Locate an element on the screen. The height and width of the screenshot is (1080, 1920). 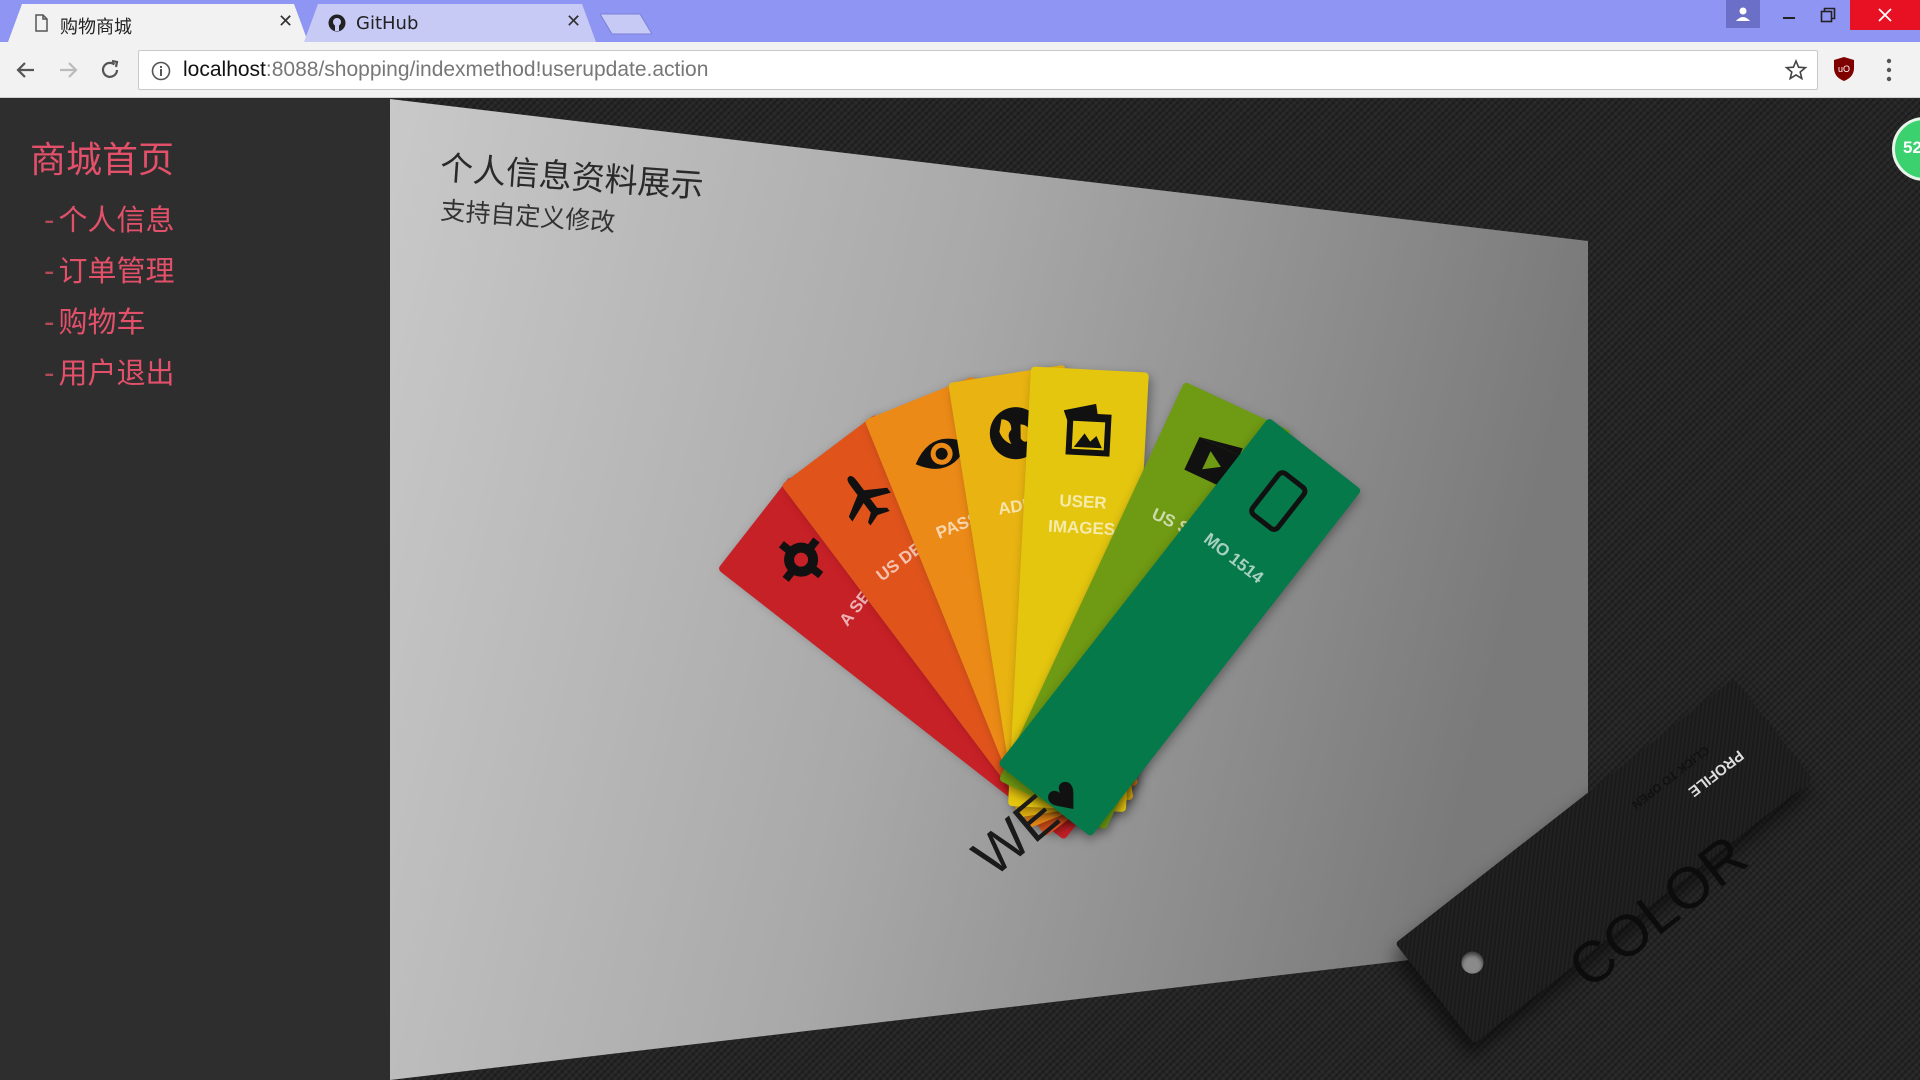
phone-icon is located at coordinates (1278, 501).